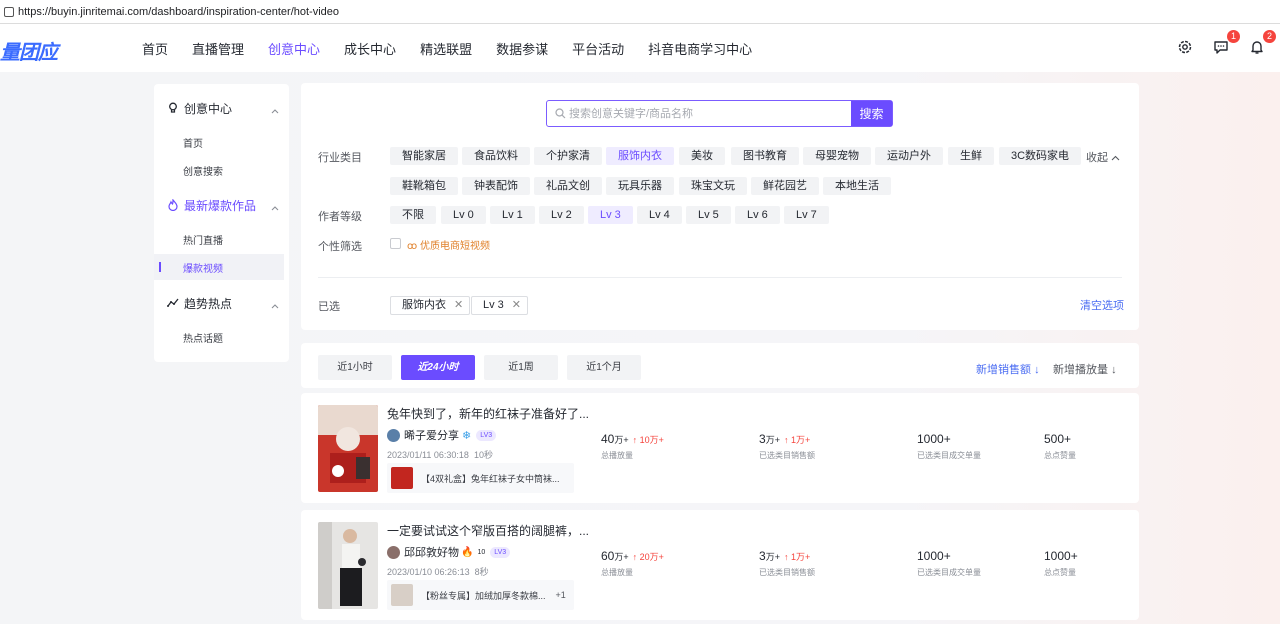 This screenshot has height=624, width=1280. Describe the element at coordinates (699, 113) in the screenshot. I see `search-input` at that location.